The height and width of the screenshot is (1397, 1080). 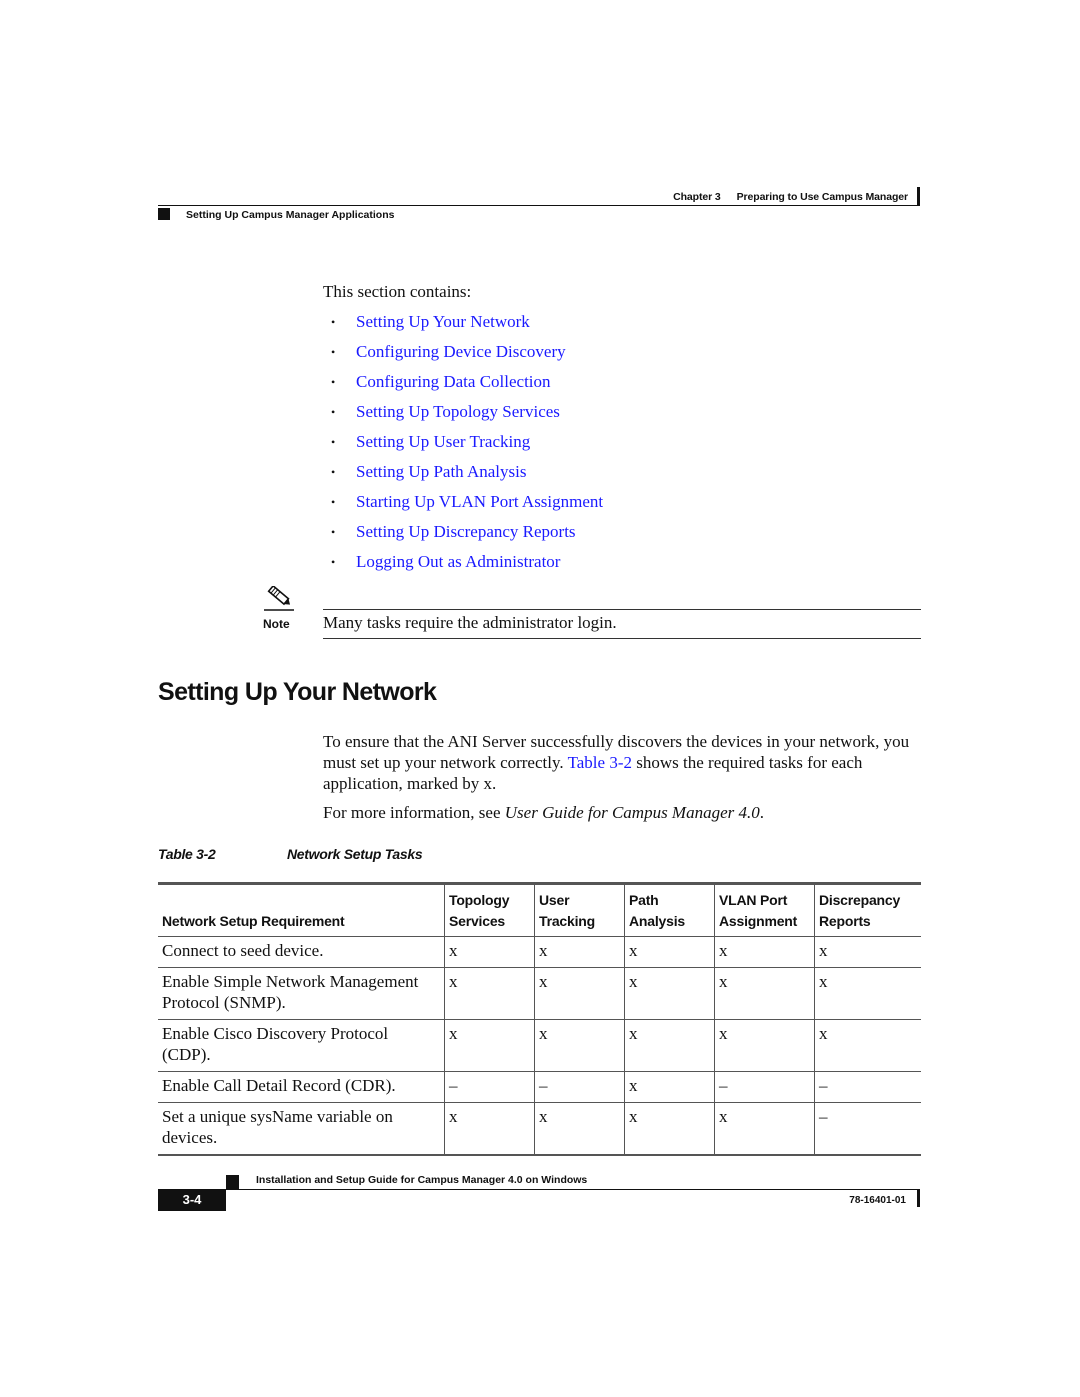 I want to click on intro-lead: This section contains:, so click(x=397, y=291).